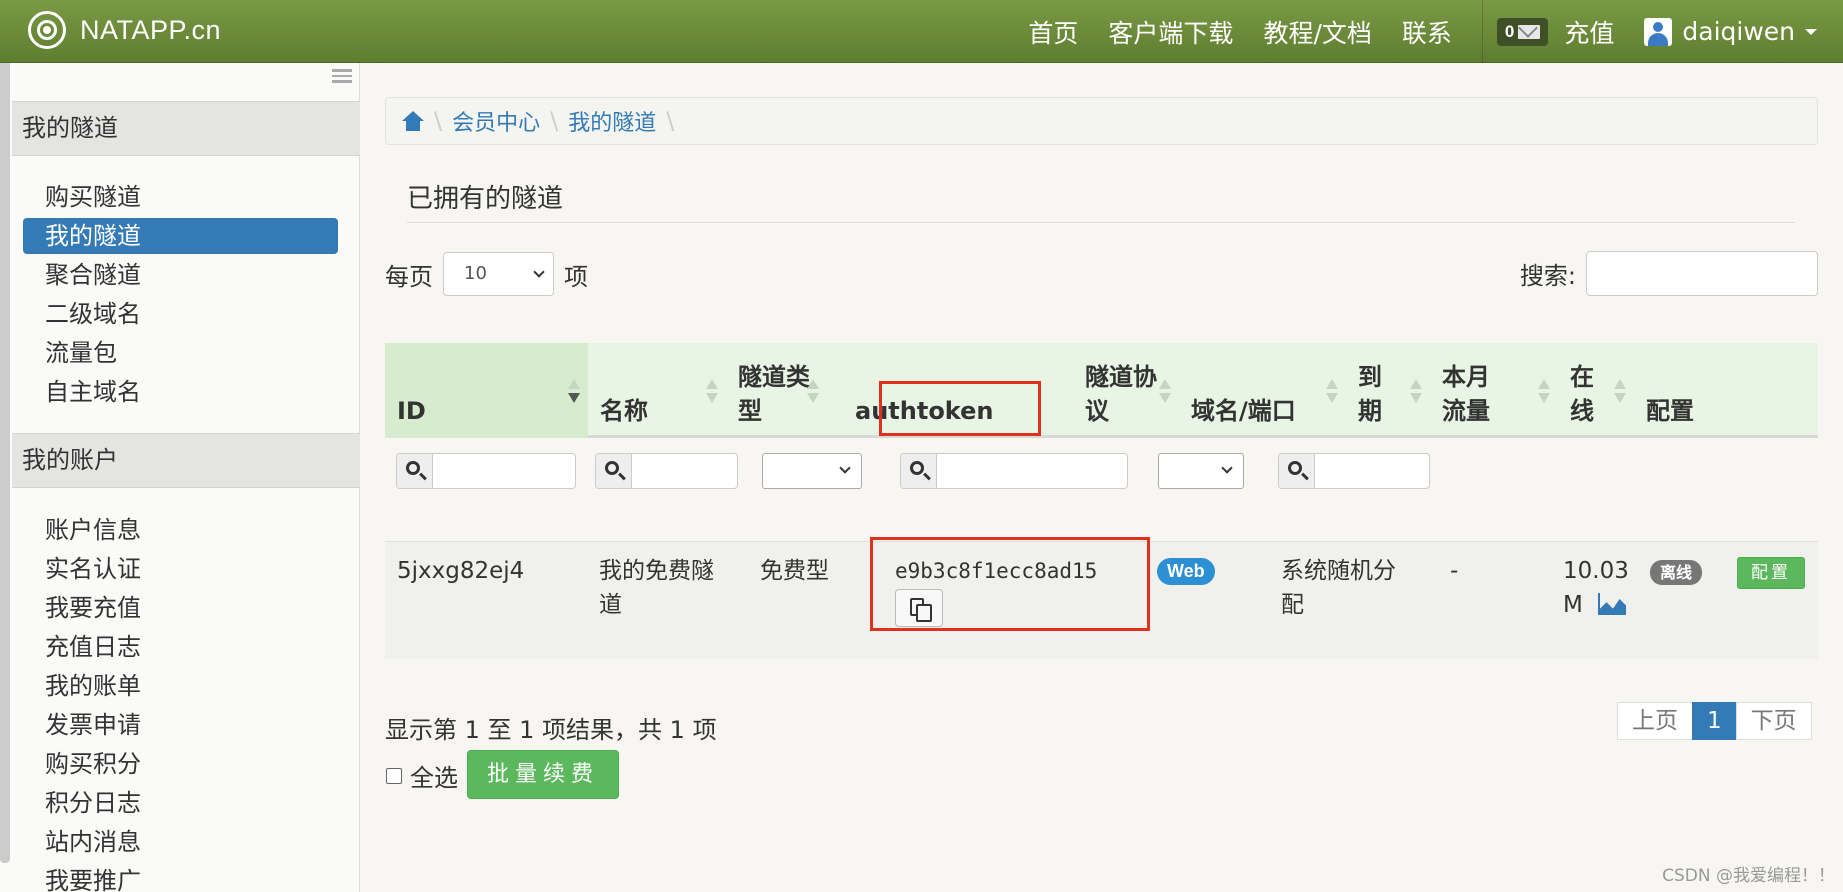  What do you see at coordinates (576, 276) in the screenshot?
I see `page-length-suffix: 项` at bounding box center [576, 276].